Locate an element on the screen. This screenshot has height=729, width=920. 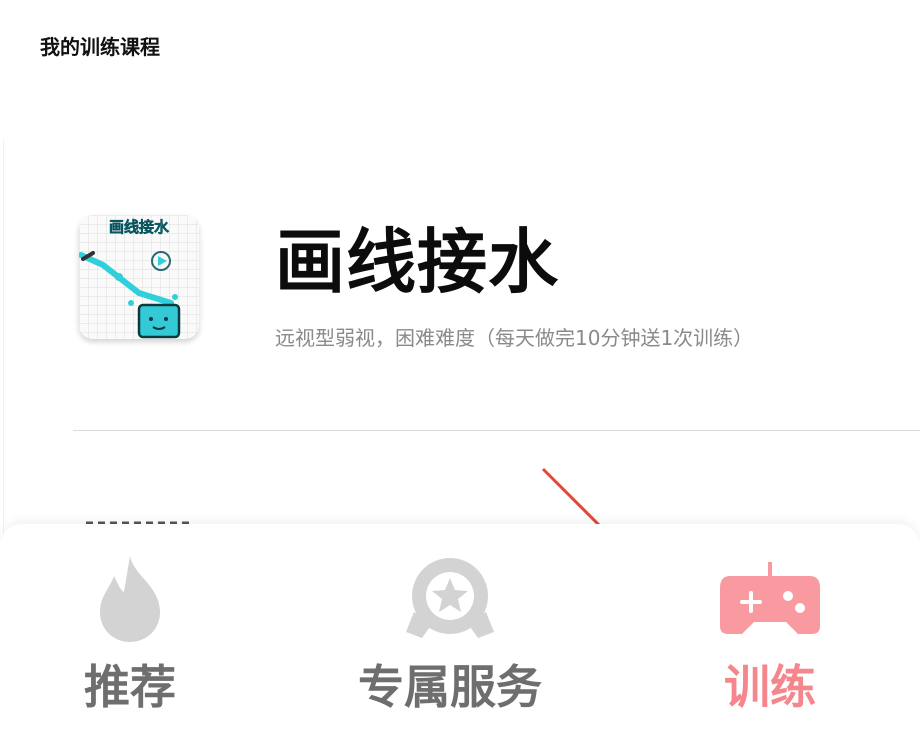
course-description: 远视型弱视，困难难度（每天做完10分钟送1次训练） is located at coordinates (514, 338).